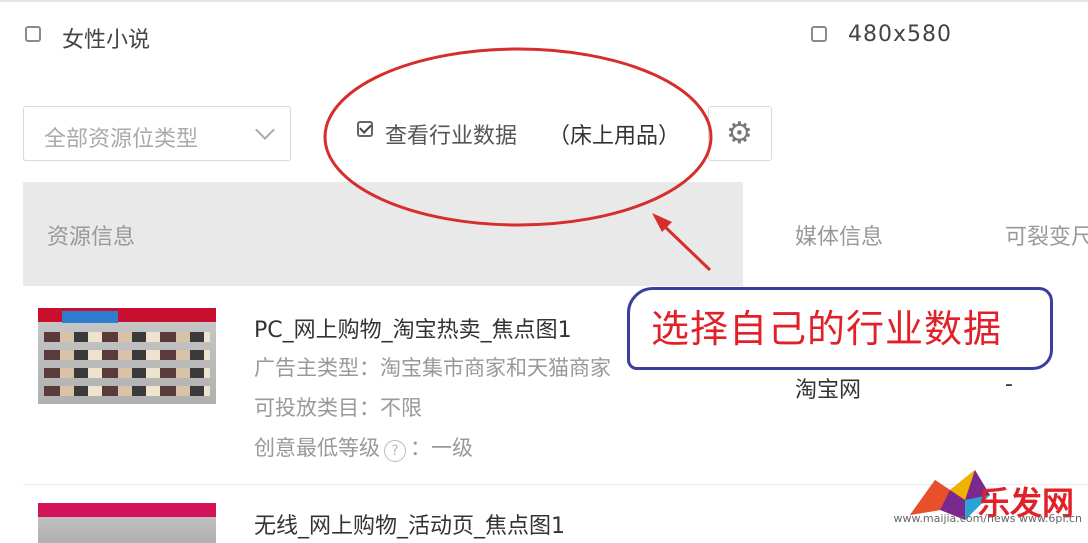  Describe the element at coordinates (987, 518) in the screenshot. I see `watermark-url: www.maijia.com/news www.6pf.cn` at that location.